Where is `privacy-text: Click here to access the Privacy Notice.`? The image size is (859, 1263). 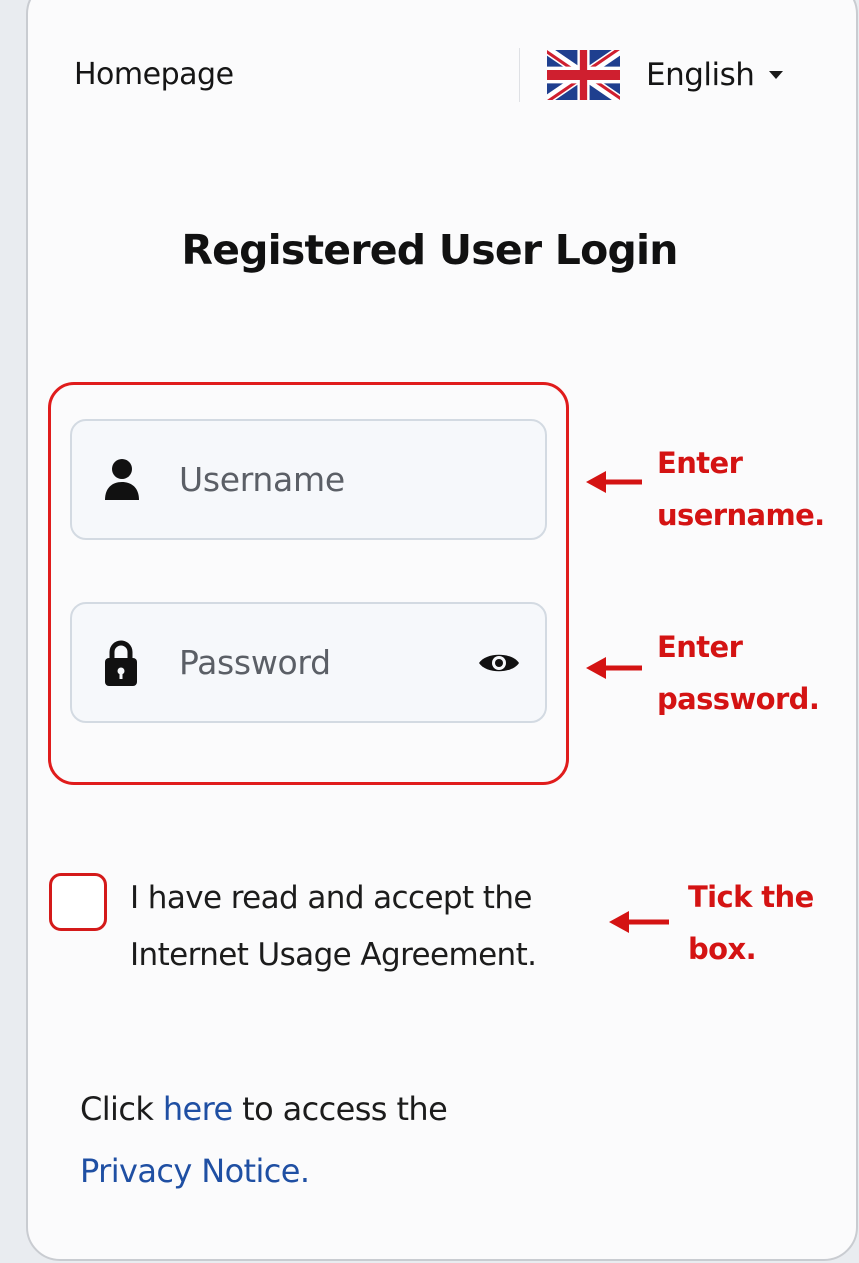 privacy-text: Click here to access the Privacy Notice. is located at coordinates (264, 1140).